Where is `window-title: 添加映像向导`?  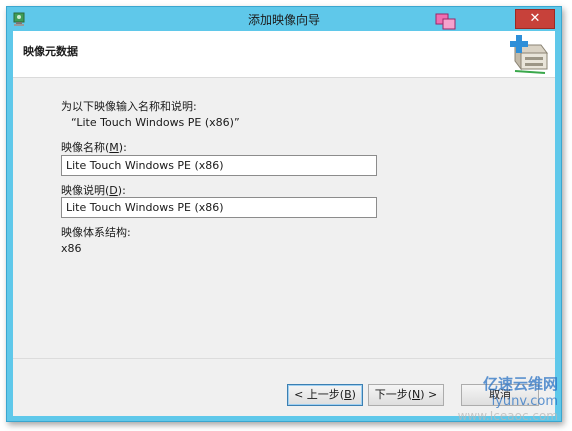 window-title: 添加映像向导 is located at coordinates (283, 20).